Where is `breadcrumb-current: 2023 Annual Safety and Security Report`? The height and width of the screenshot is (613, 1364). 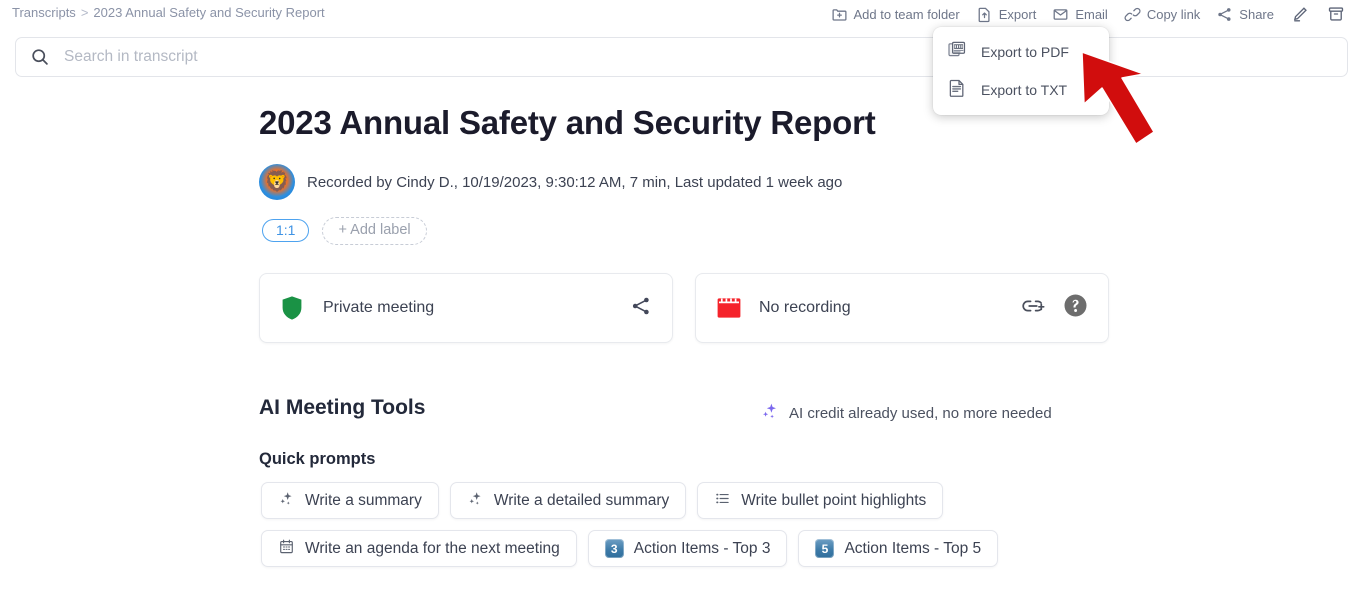
breadcrumb-current: 2023 Annual Safety and Security Report is located at coordinates (209, 12).